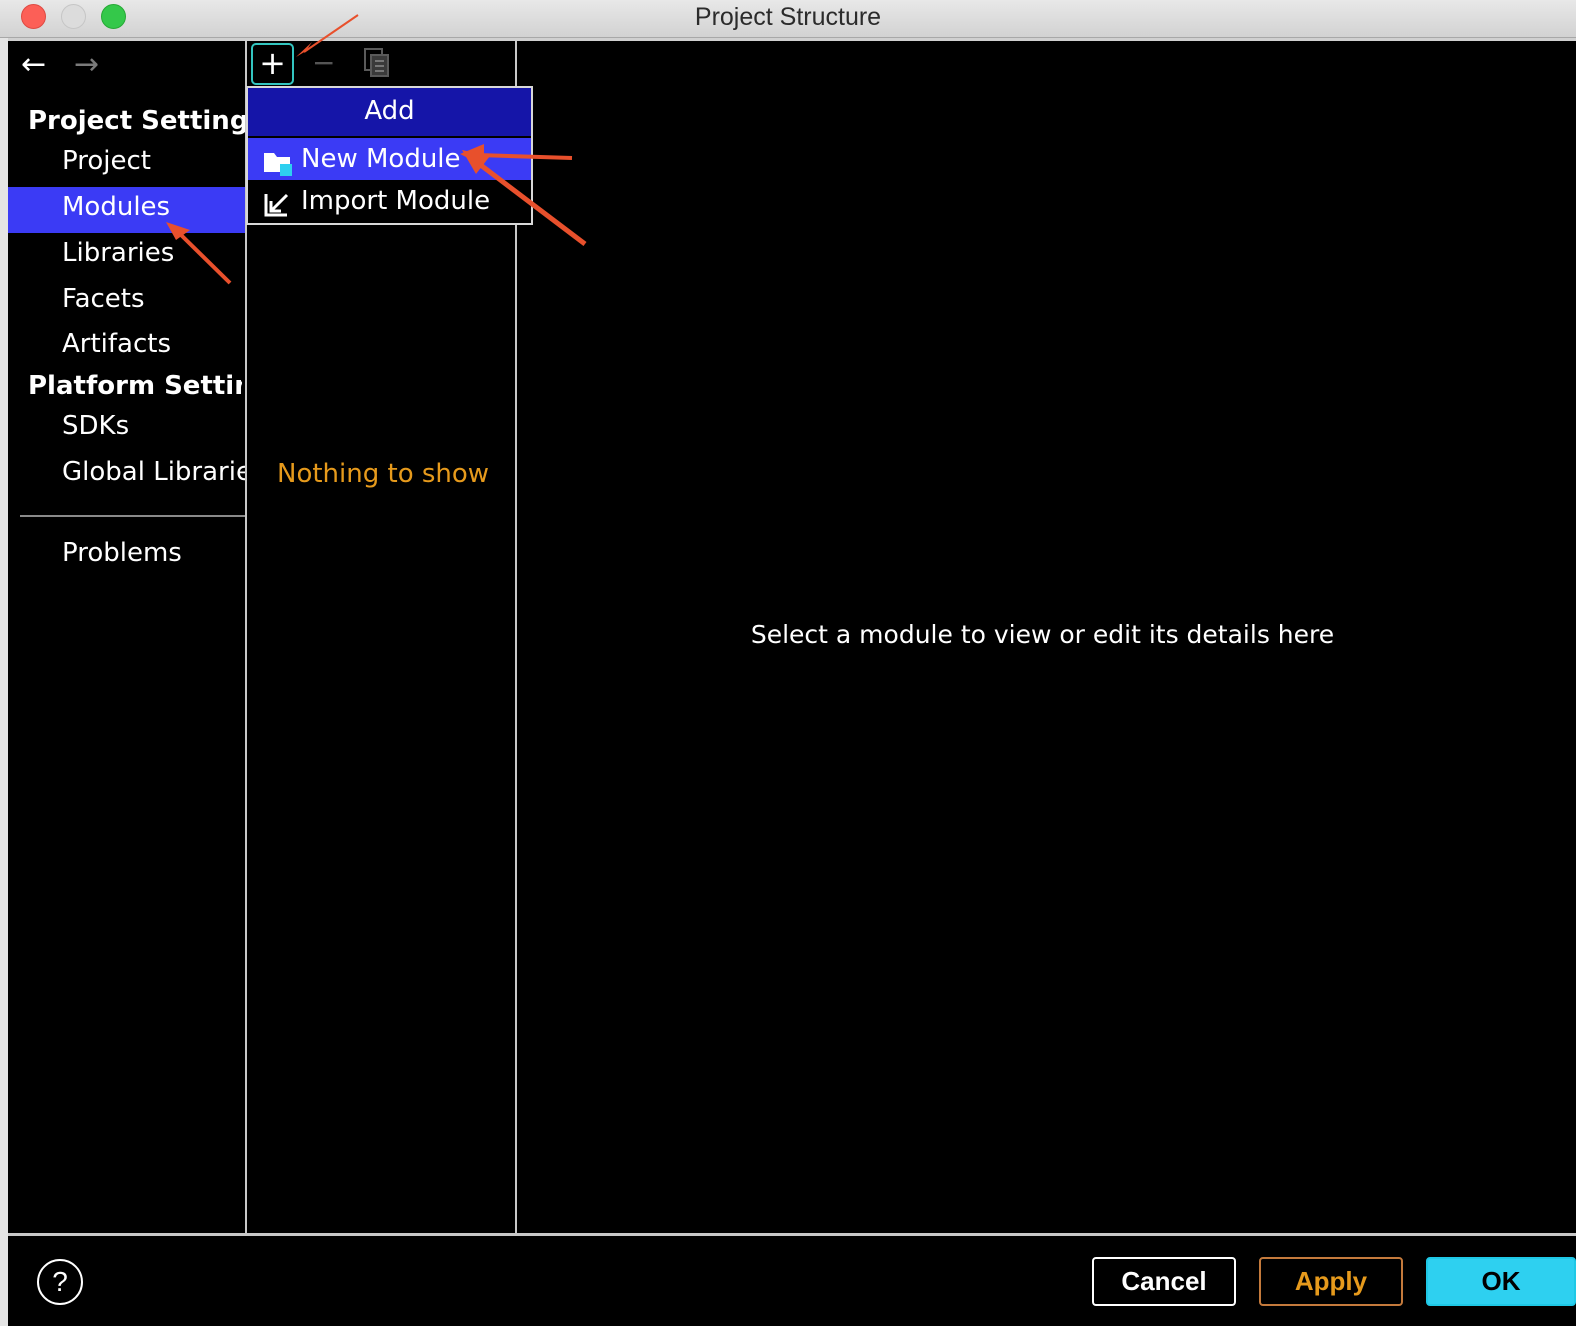  I want to click on back-arrow-icon: ←, so click(33, 65).